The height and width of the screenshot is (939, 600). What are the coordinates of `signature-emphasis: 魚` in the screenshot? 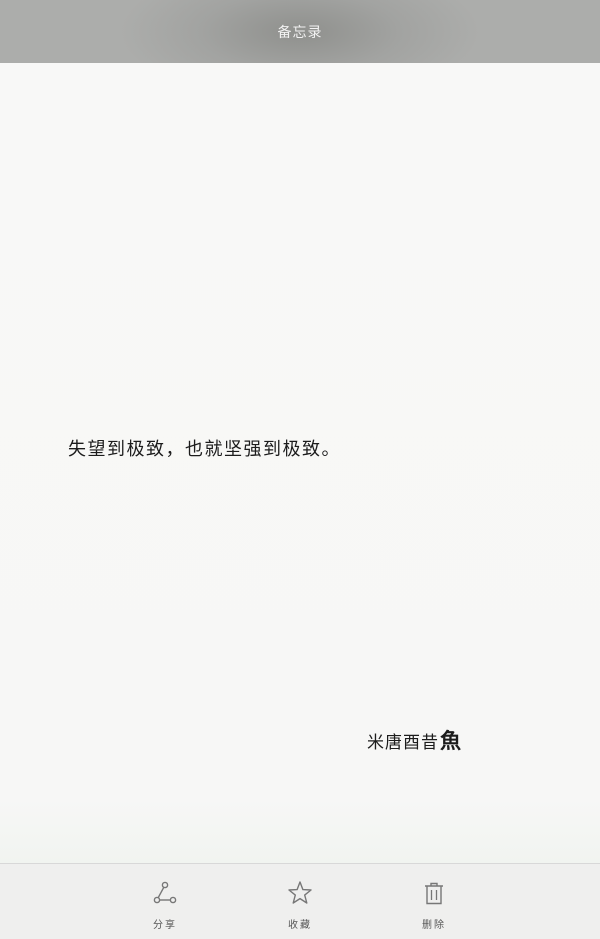 It's located at (451, 741).